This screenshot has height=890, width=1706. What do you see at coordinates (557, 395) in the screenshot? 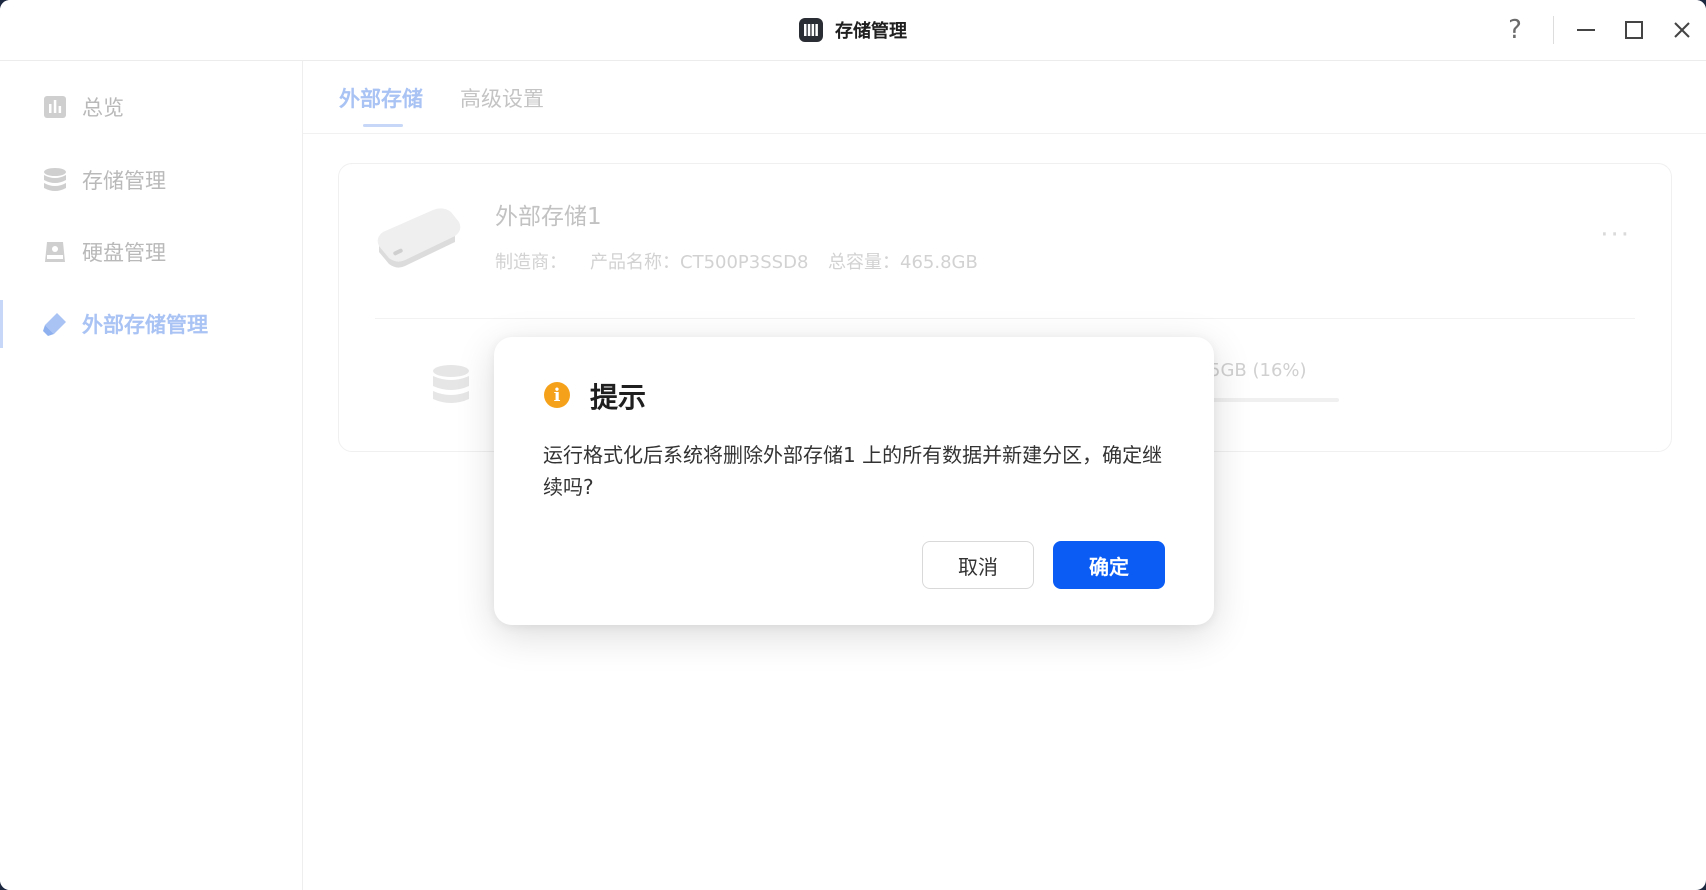
I see `warning-info-icon: i` at bounding box center [557, 395].